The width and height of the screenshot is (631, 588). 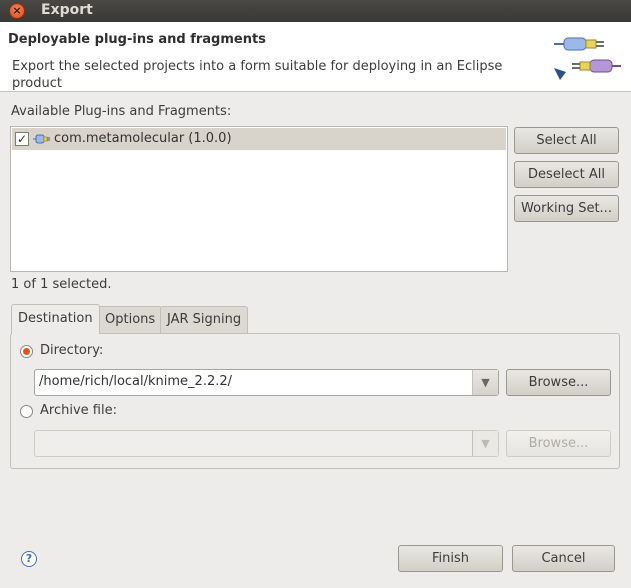 I want to click on help-icon: ?, so click(x=29, y=559).